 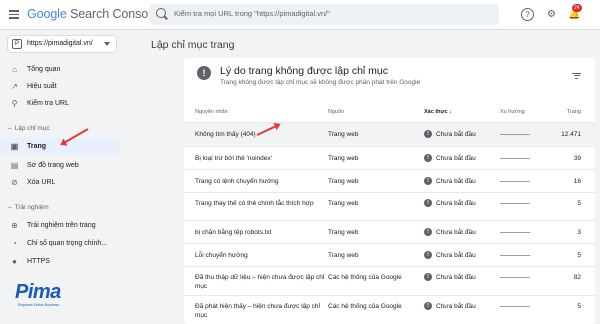 What do you see at coordinates (233, 158) in the screenshot?
I see `row-reason: Bị loại trừ bởi thẻ 'noindex'` at bounding box center [233, 158].